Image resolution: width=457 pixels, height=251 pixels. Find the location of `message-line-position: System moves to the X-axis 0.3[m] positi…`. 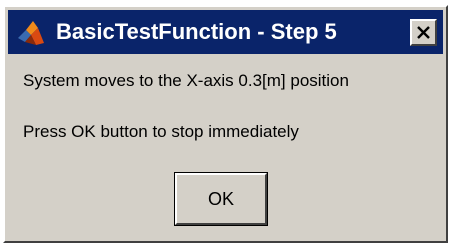

message-line-position: System moves to the X-axis 0.3[m] positi… is located at coordinates (186, 80).